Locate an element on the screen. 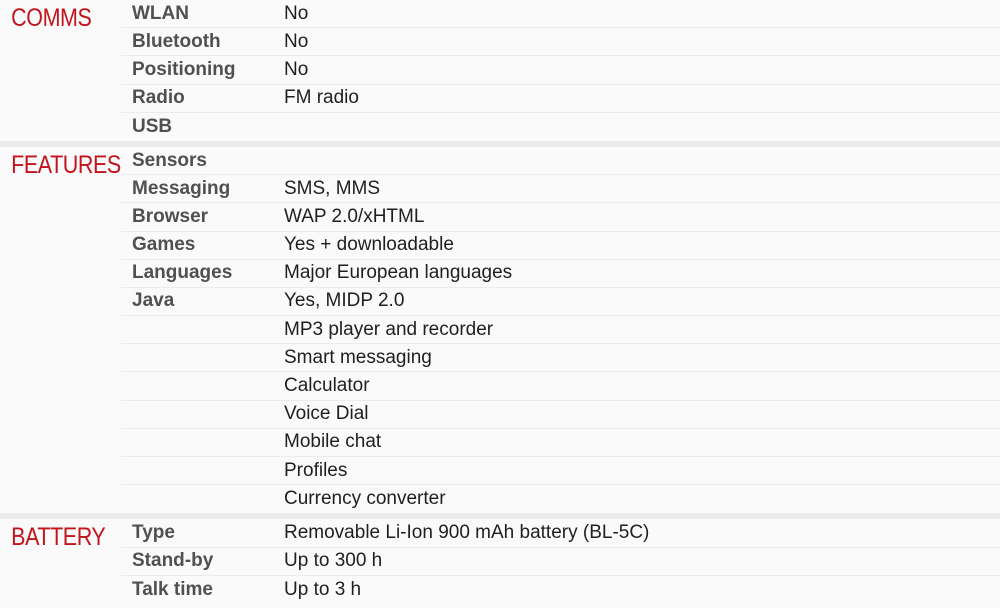  spec-row: Currency converter is located at coordinates (560, 499).